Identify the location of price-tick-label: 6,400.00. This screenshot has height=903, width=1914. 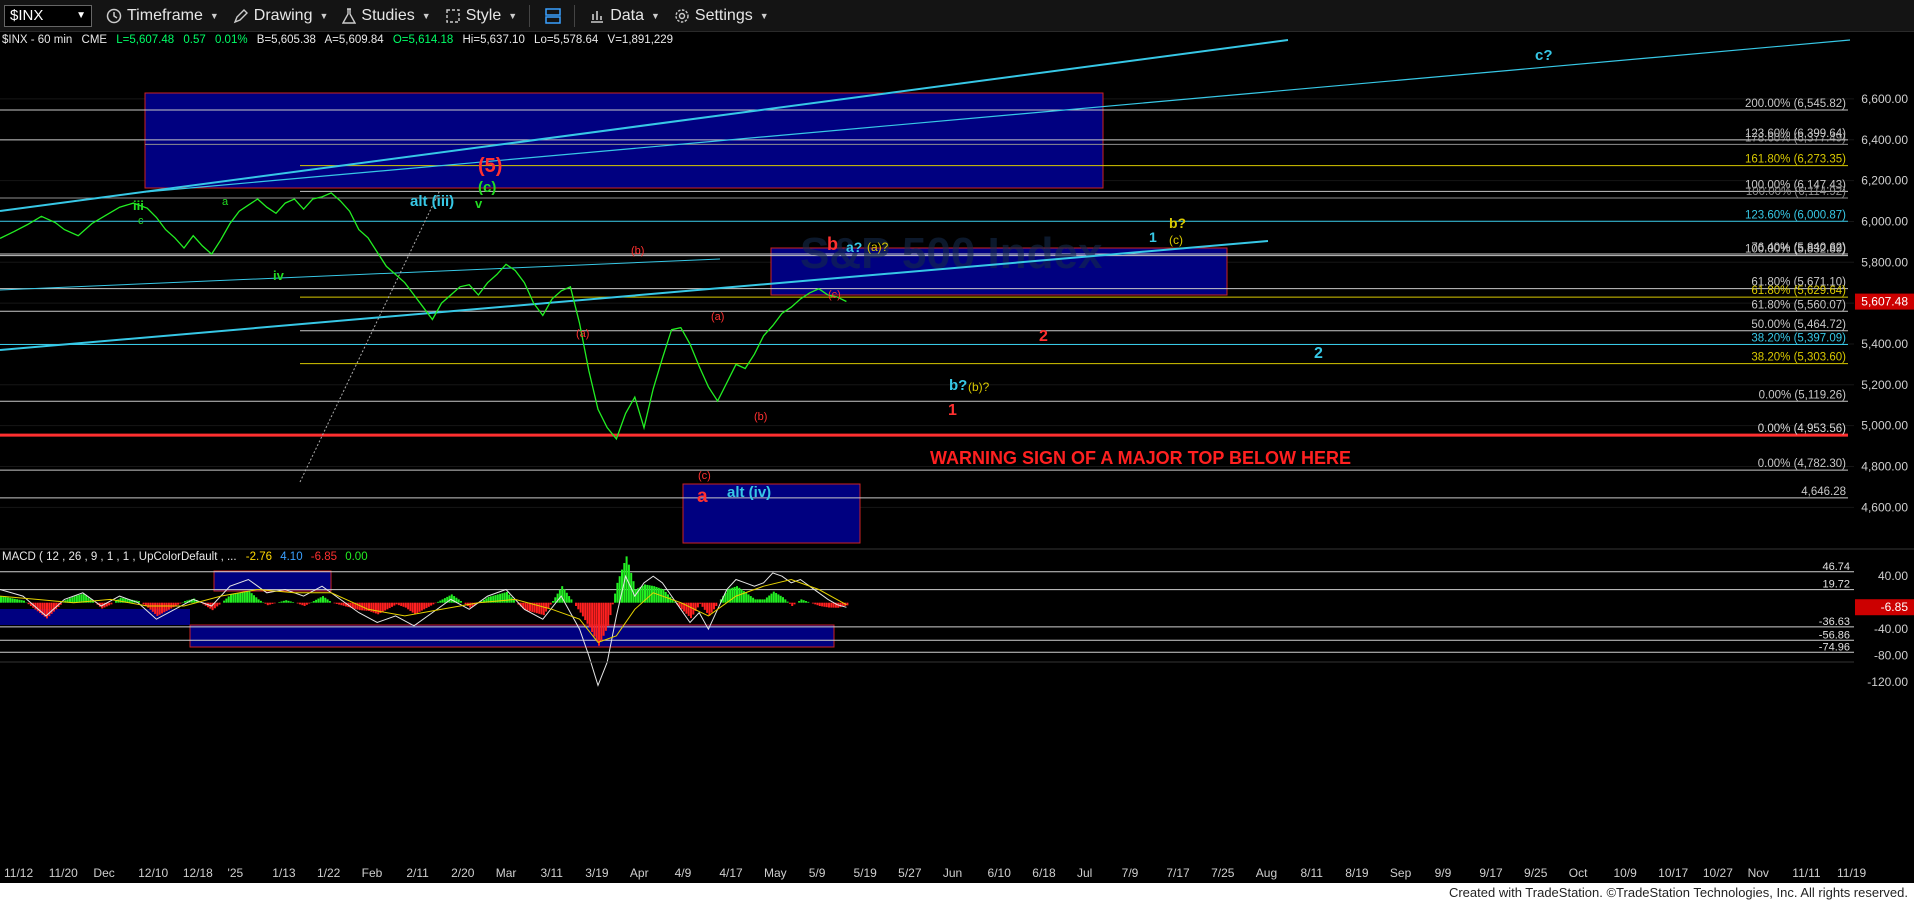
(1884, 140).